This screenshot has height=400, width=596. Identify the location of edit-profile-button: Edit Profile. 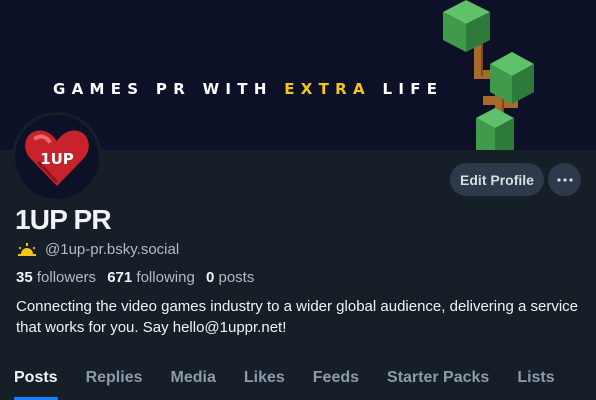
(497, 179).